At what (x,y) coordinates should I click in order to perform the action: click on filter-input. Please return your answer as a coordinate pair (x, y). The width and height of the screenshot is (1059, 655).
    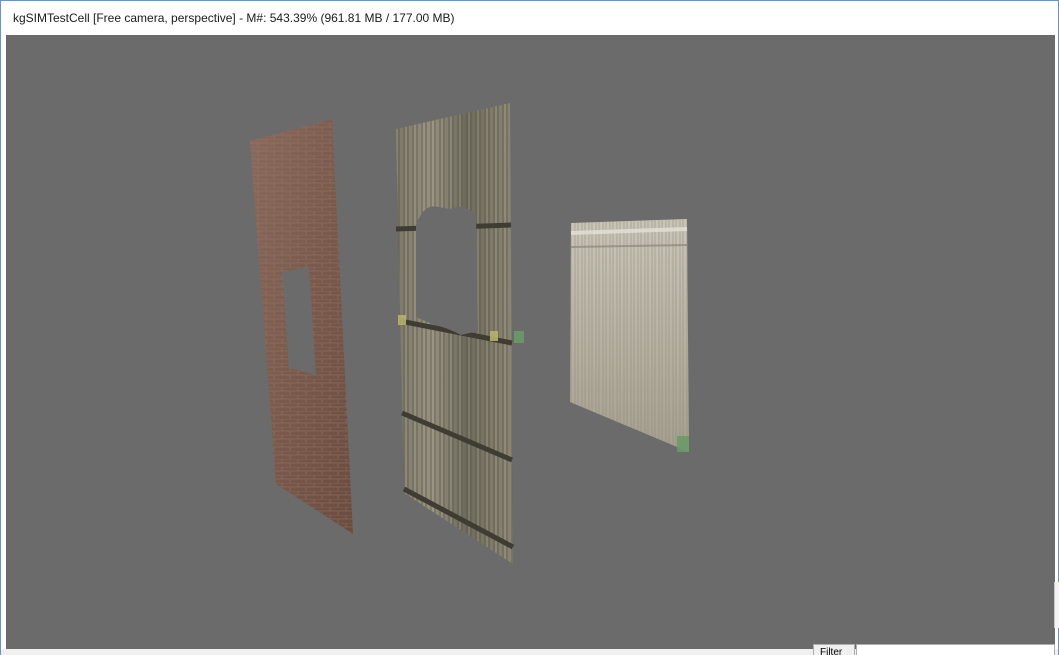
    Looking at the image, I should click on (955, 649).